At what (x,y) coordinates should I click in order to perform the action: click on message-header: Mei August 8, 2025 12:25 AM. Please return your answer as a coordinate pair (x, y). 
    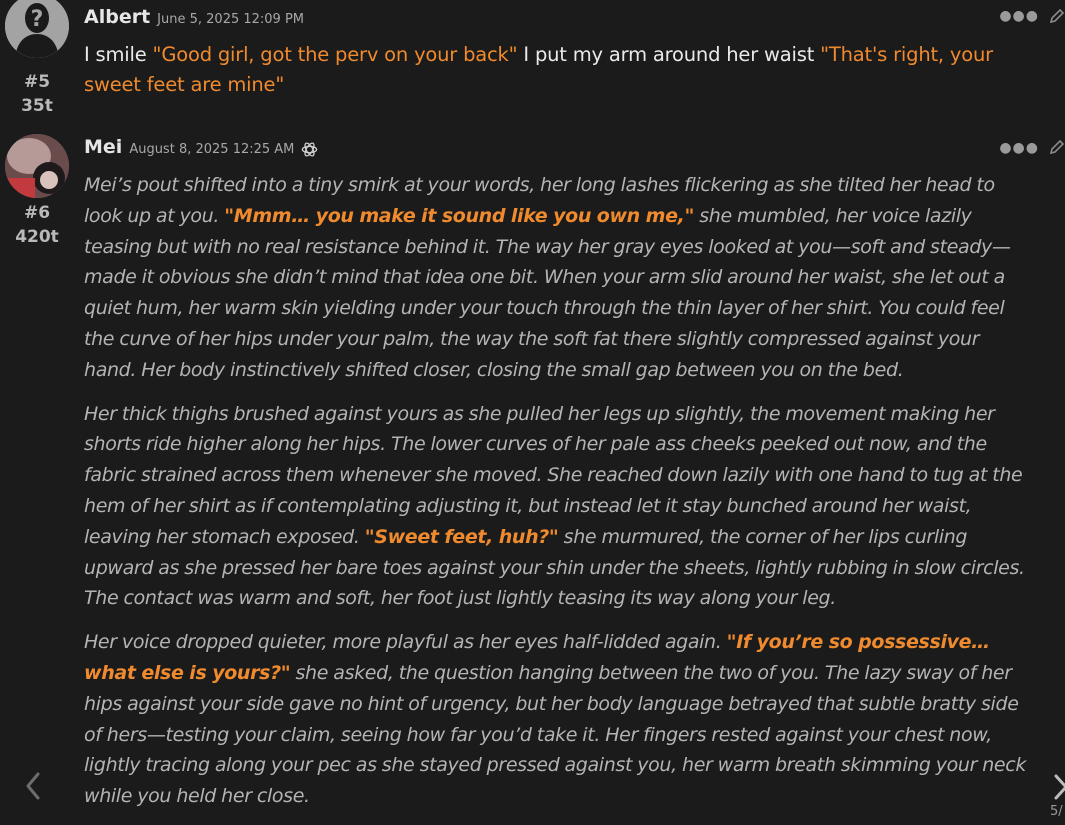
    Looking at the image, I should click on (201, 147).